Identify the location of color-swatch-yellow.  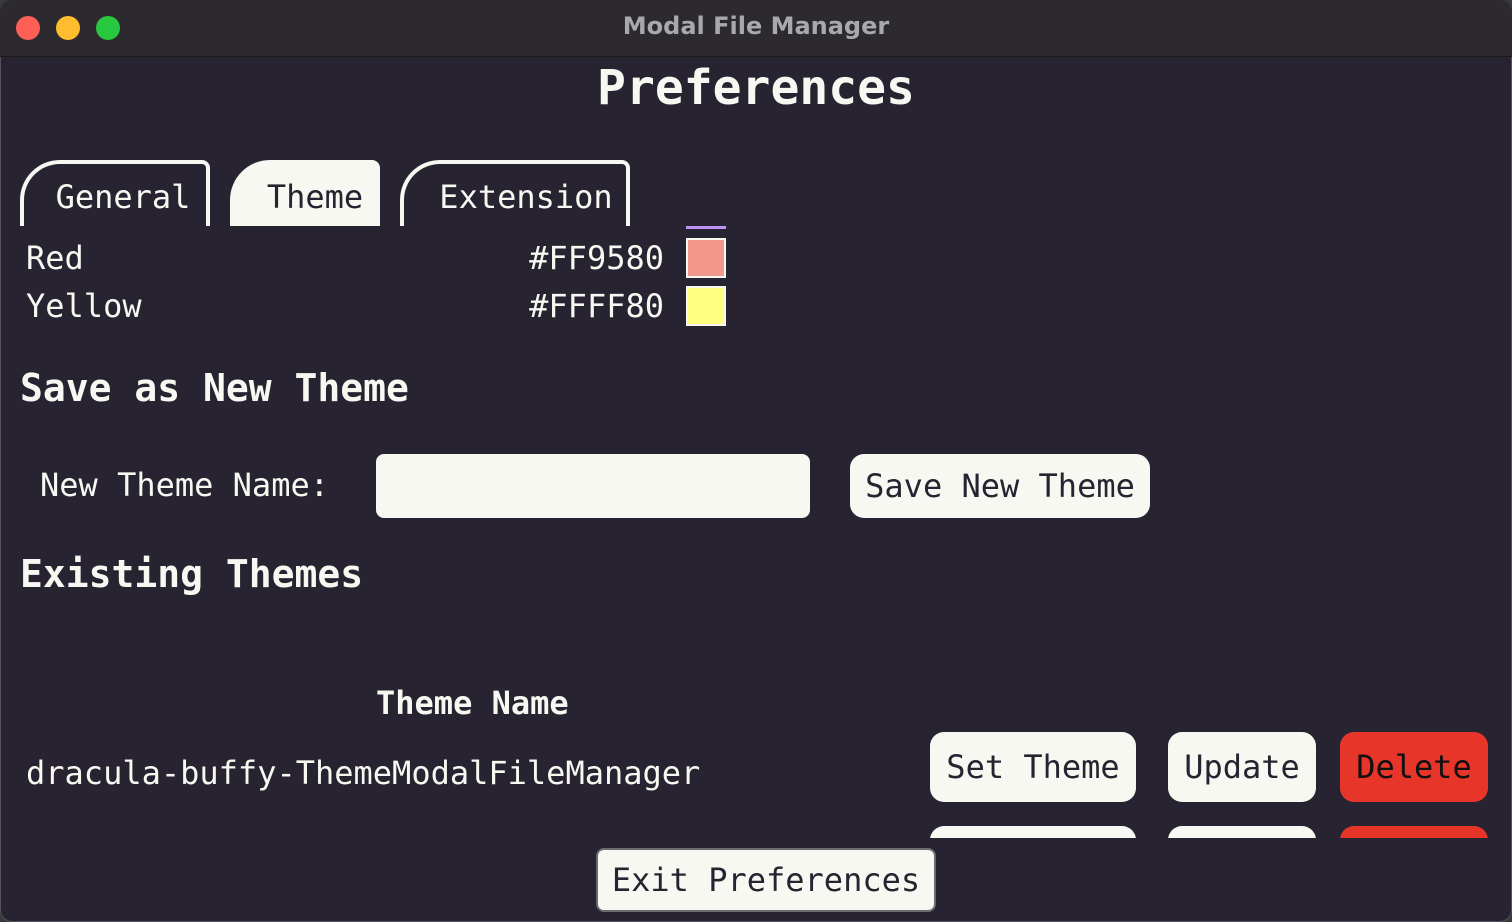
(706, 306).